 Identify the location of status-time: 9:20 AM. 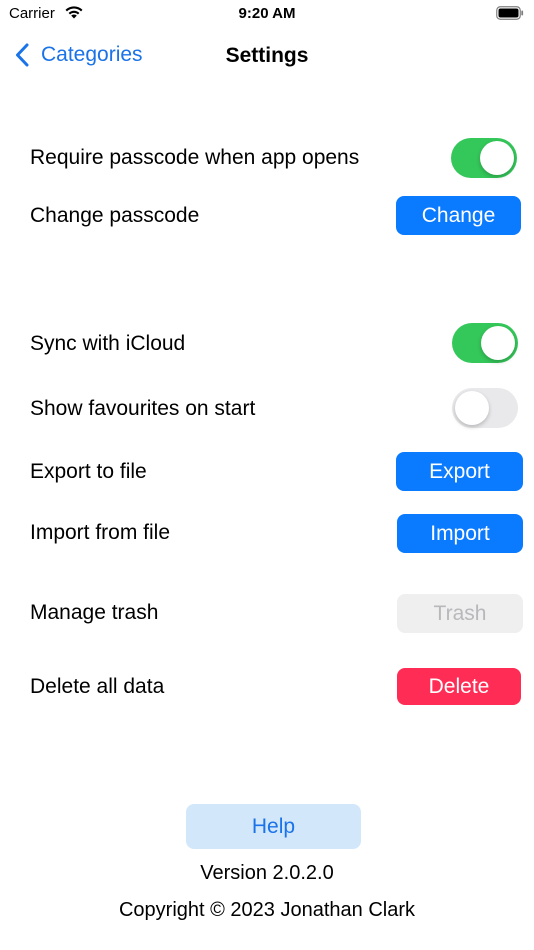
(267, 13).